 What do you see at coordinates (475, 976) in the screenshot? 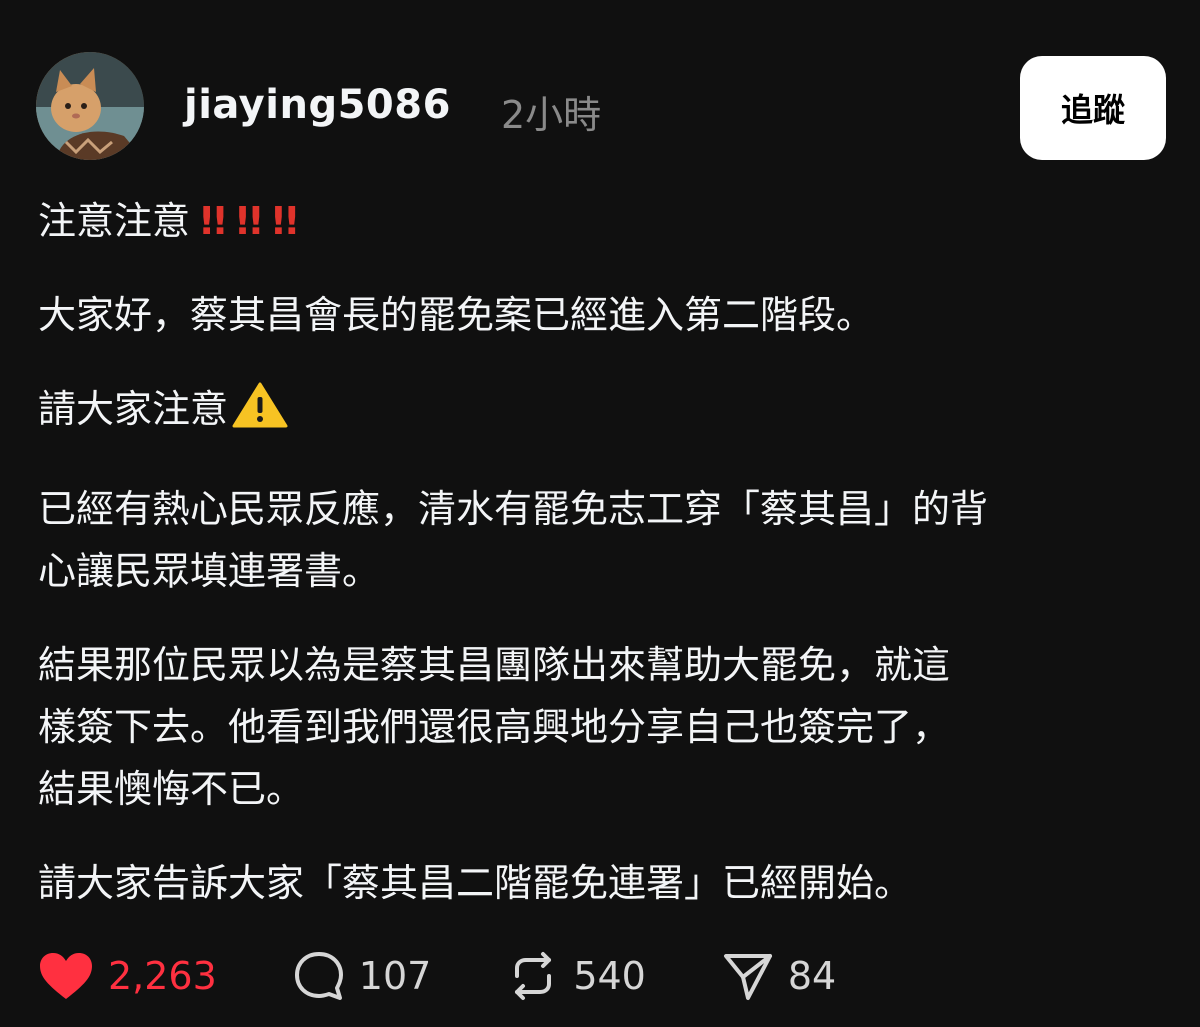
I see `post-actions: 2,263 107 540 84` at bounding box center [475, 976].